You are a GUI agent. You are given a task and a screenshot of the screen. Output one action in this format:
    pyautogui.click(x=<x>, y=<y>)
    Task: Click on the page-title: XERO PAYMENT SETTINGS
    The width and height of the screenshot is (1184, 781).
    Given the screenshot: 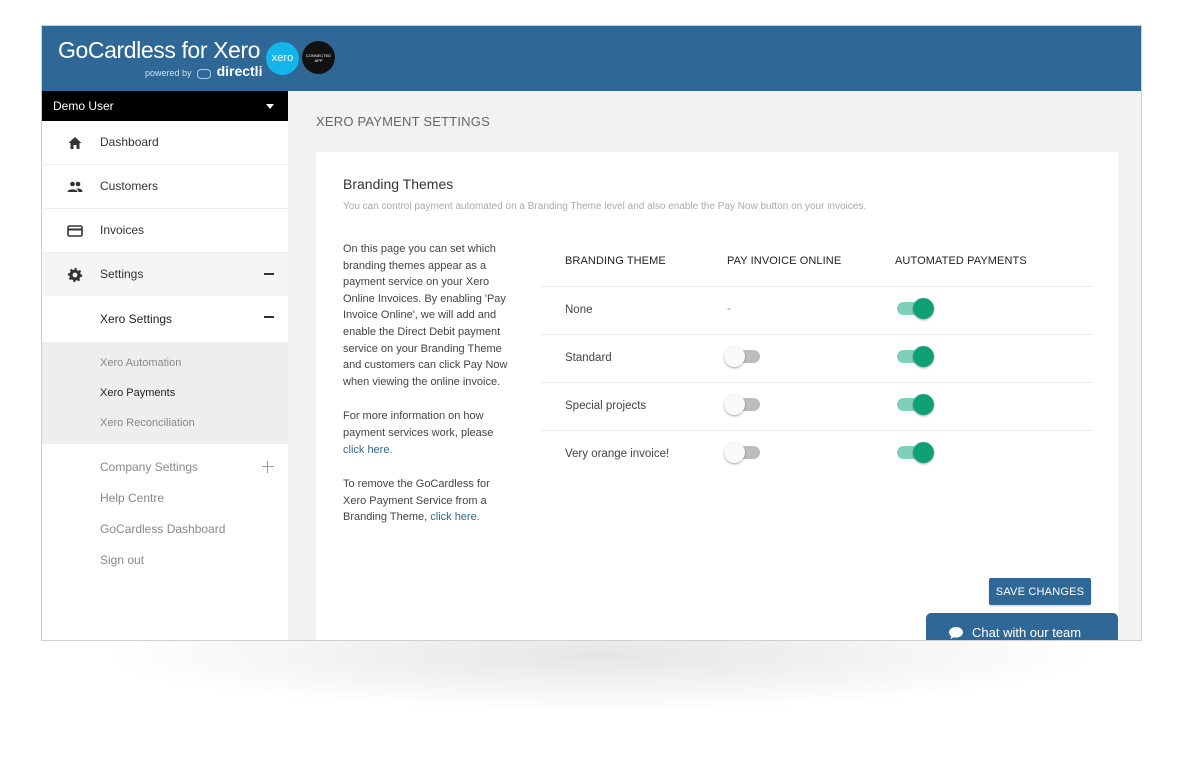 What is the action you would take?
    pyautogui.click(x=403, y=121)
    